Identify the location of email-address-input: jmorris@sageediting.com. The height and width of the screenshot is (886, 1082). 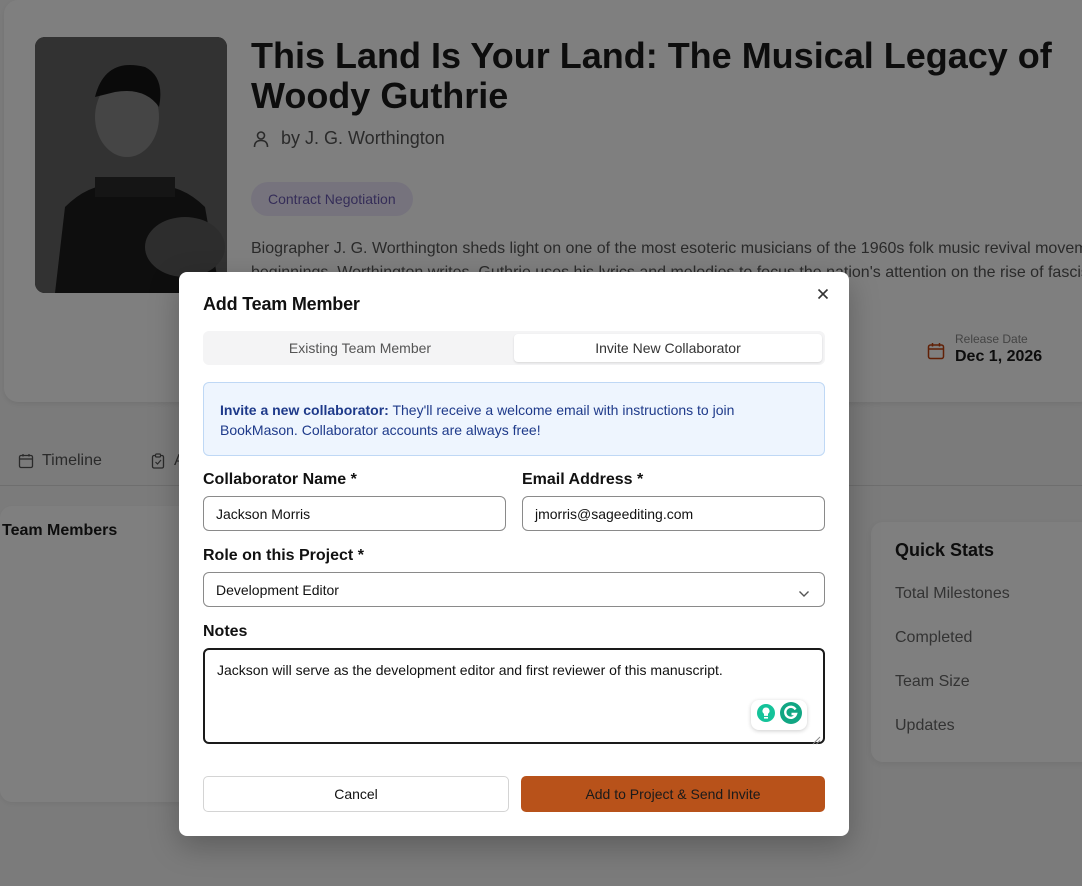
(673, 513).